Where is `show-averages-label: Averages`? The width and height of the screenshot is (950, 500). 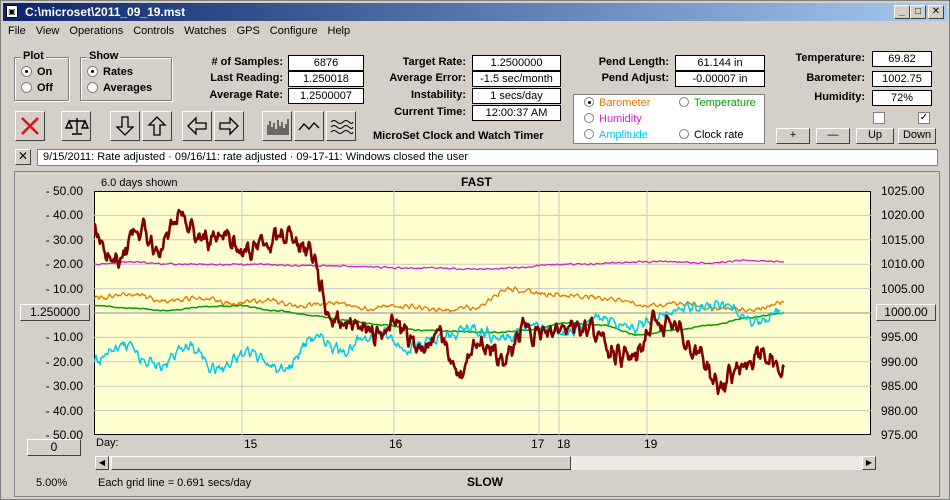 show-averages-label: Averages is located at coordinates (128, 88).